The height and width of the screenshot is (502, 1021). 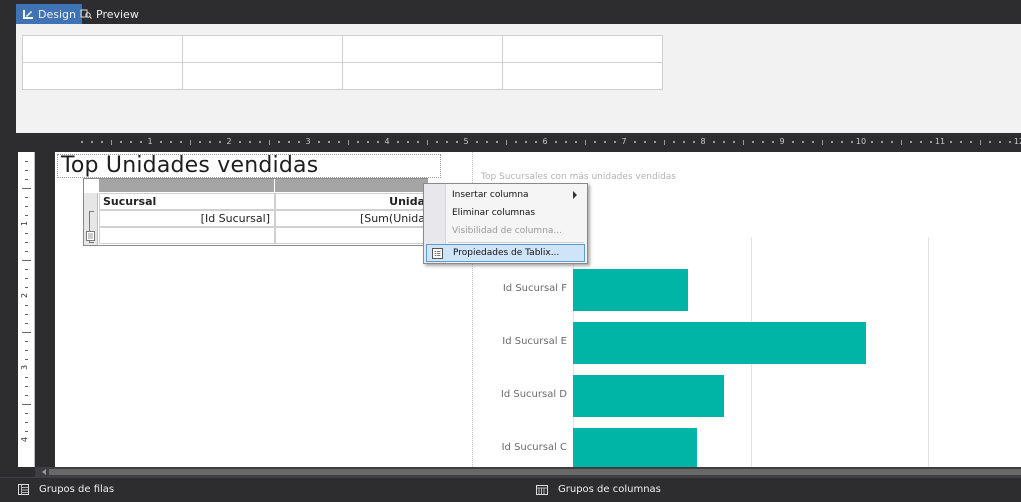 What do you see at coordinates (44, 472) in the screenshot?
I see `scroll-left-arrow-icon` at bounding box center [44, 472].